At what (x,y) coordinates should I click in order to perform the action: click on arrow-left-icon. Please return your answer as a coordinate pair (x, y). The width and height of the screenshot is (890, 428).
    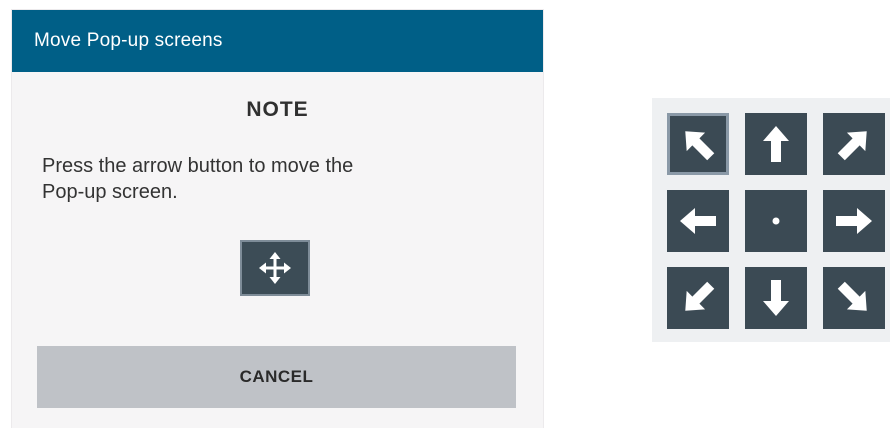
    Looking at the image, I should click on (698, 221).